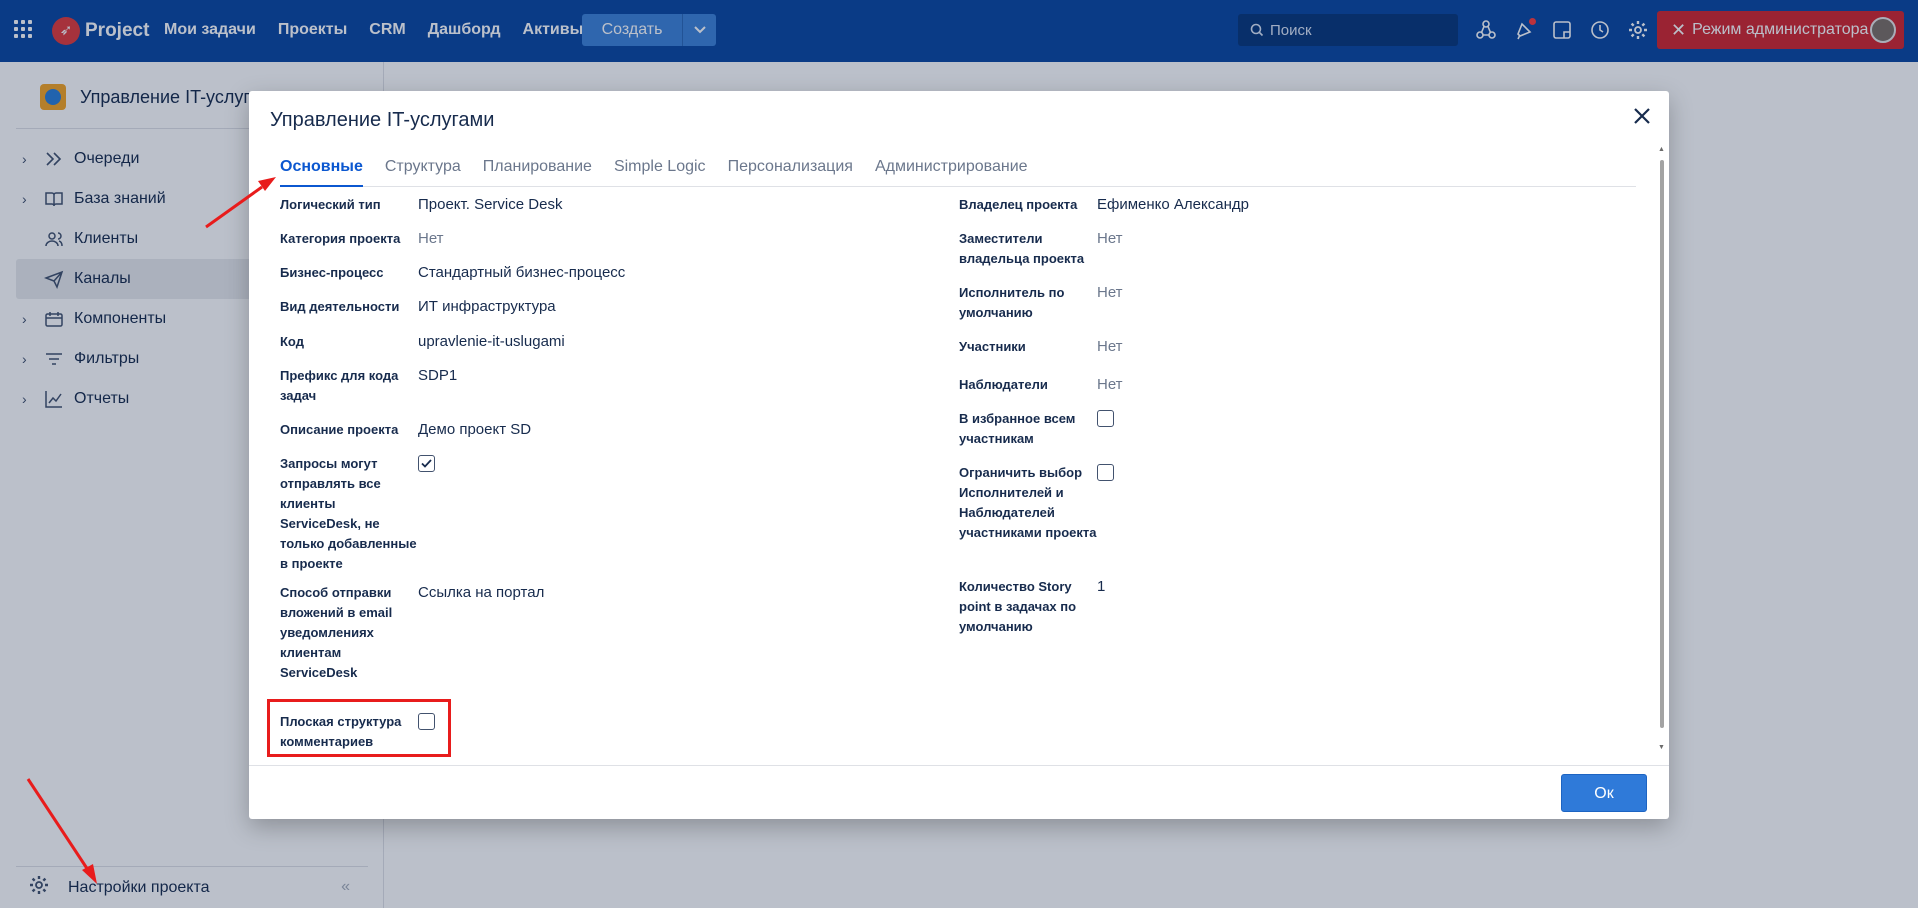 Image resolution: width=1918 pixels, height=908 pixels. Describe the element at coordinates (61, 831) in the screenshot. I see `annotation-arrow-settings` at that location.